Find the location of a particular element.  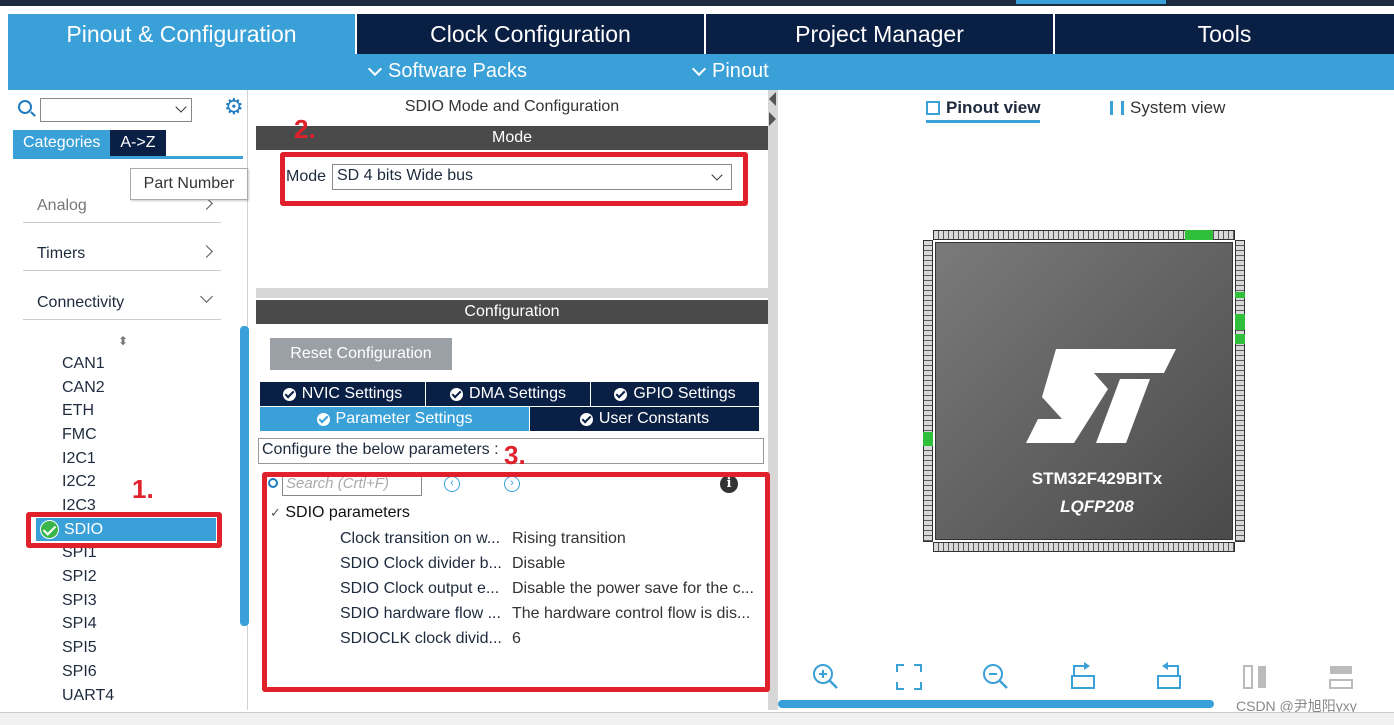

dropdown-arrow-icon is located at coordinates (181, 107).